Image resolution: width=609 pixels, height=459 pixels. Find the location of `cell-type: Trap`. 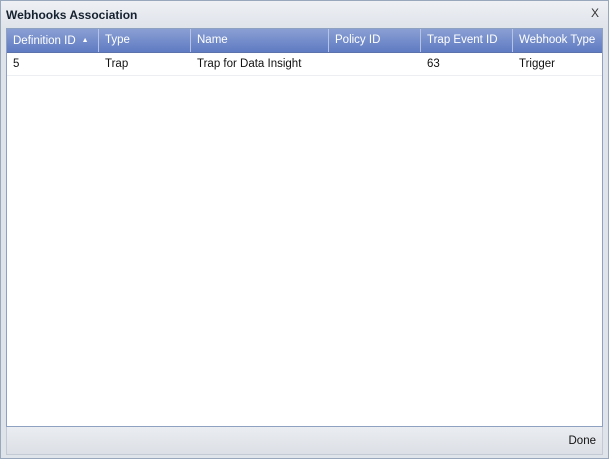

cell-type: Trap is located at coordinates (117, 64).